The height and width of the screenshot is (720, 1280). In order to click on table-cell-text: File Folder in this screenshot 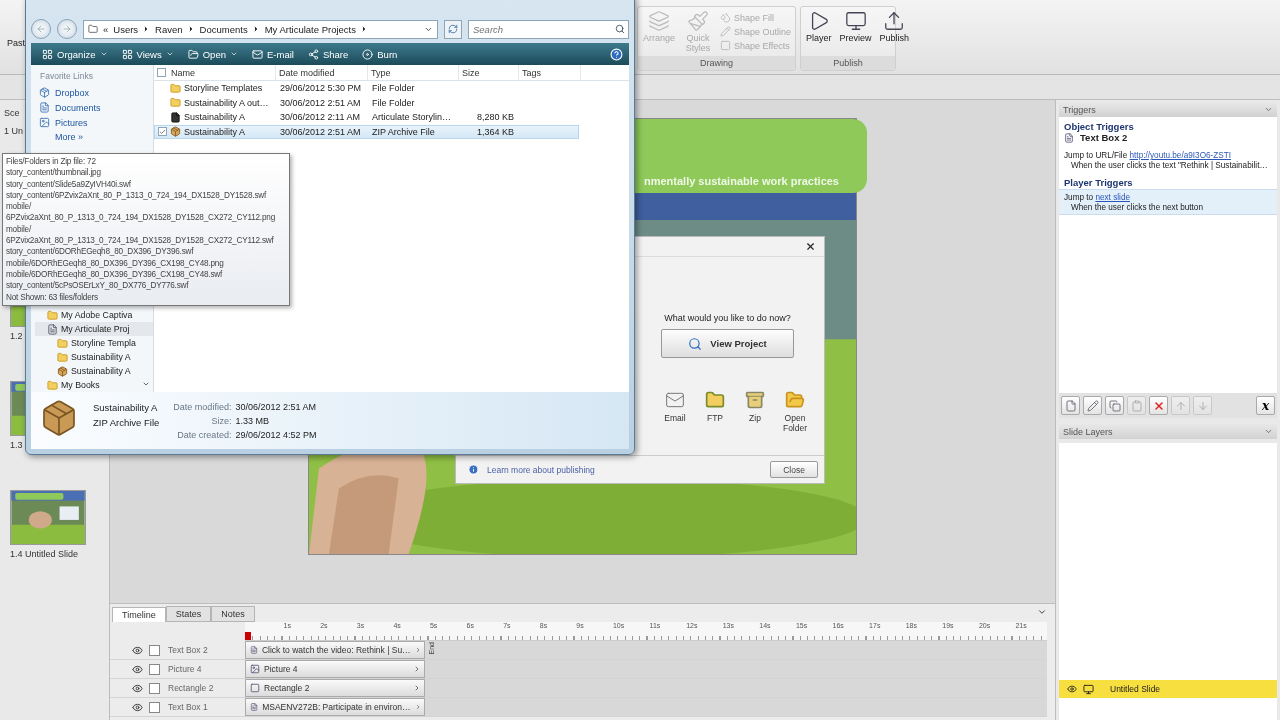, I will do `click(393, 102)`.